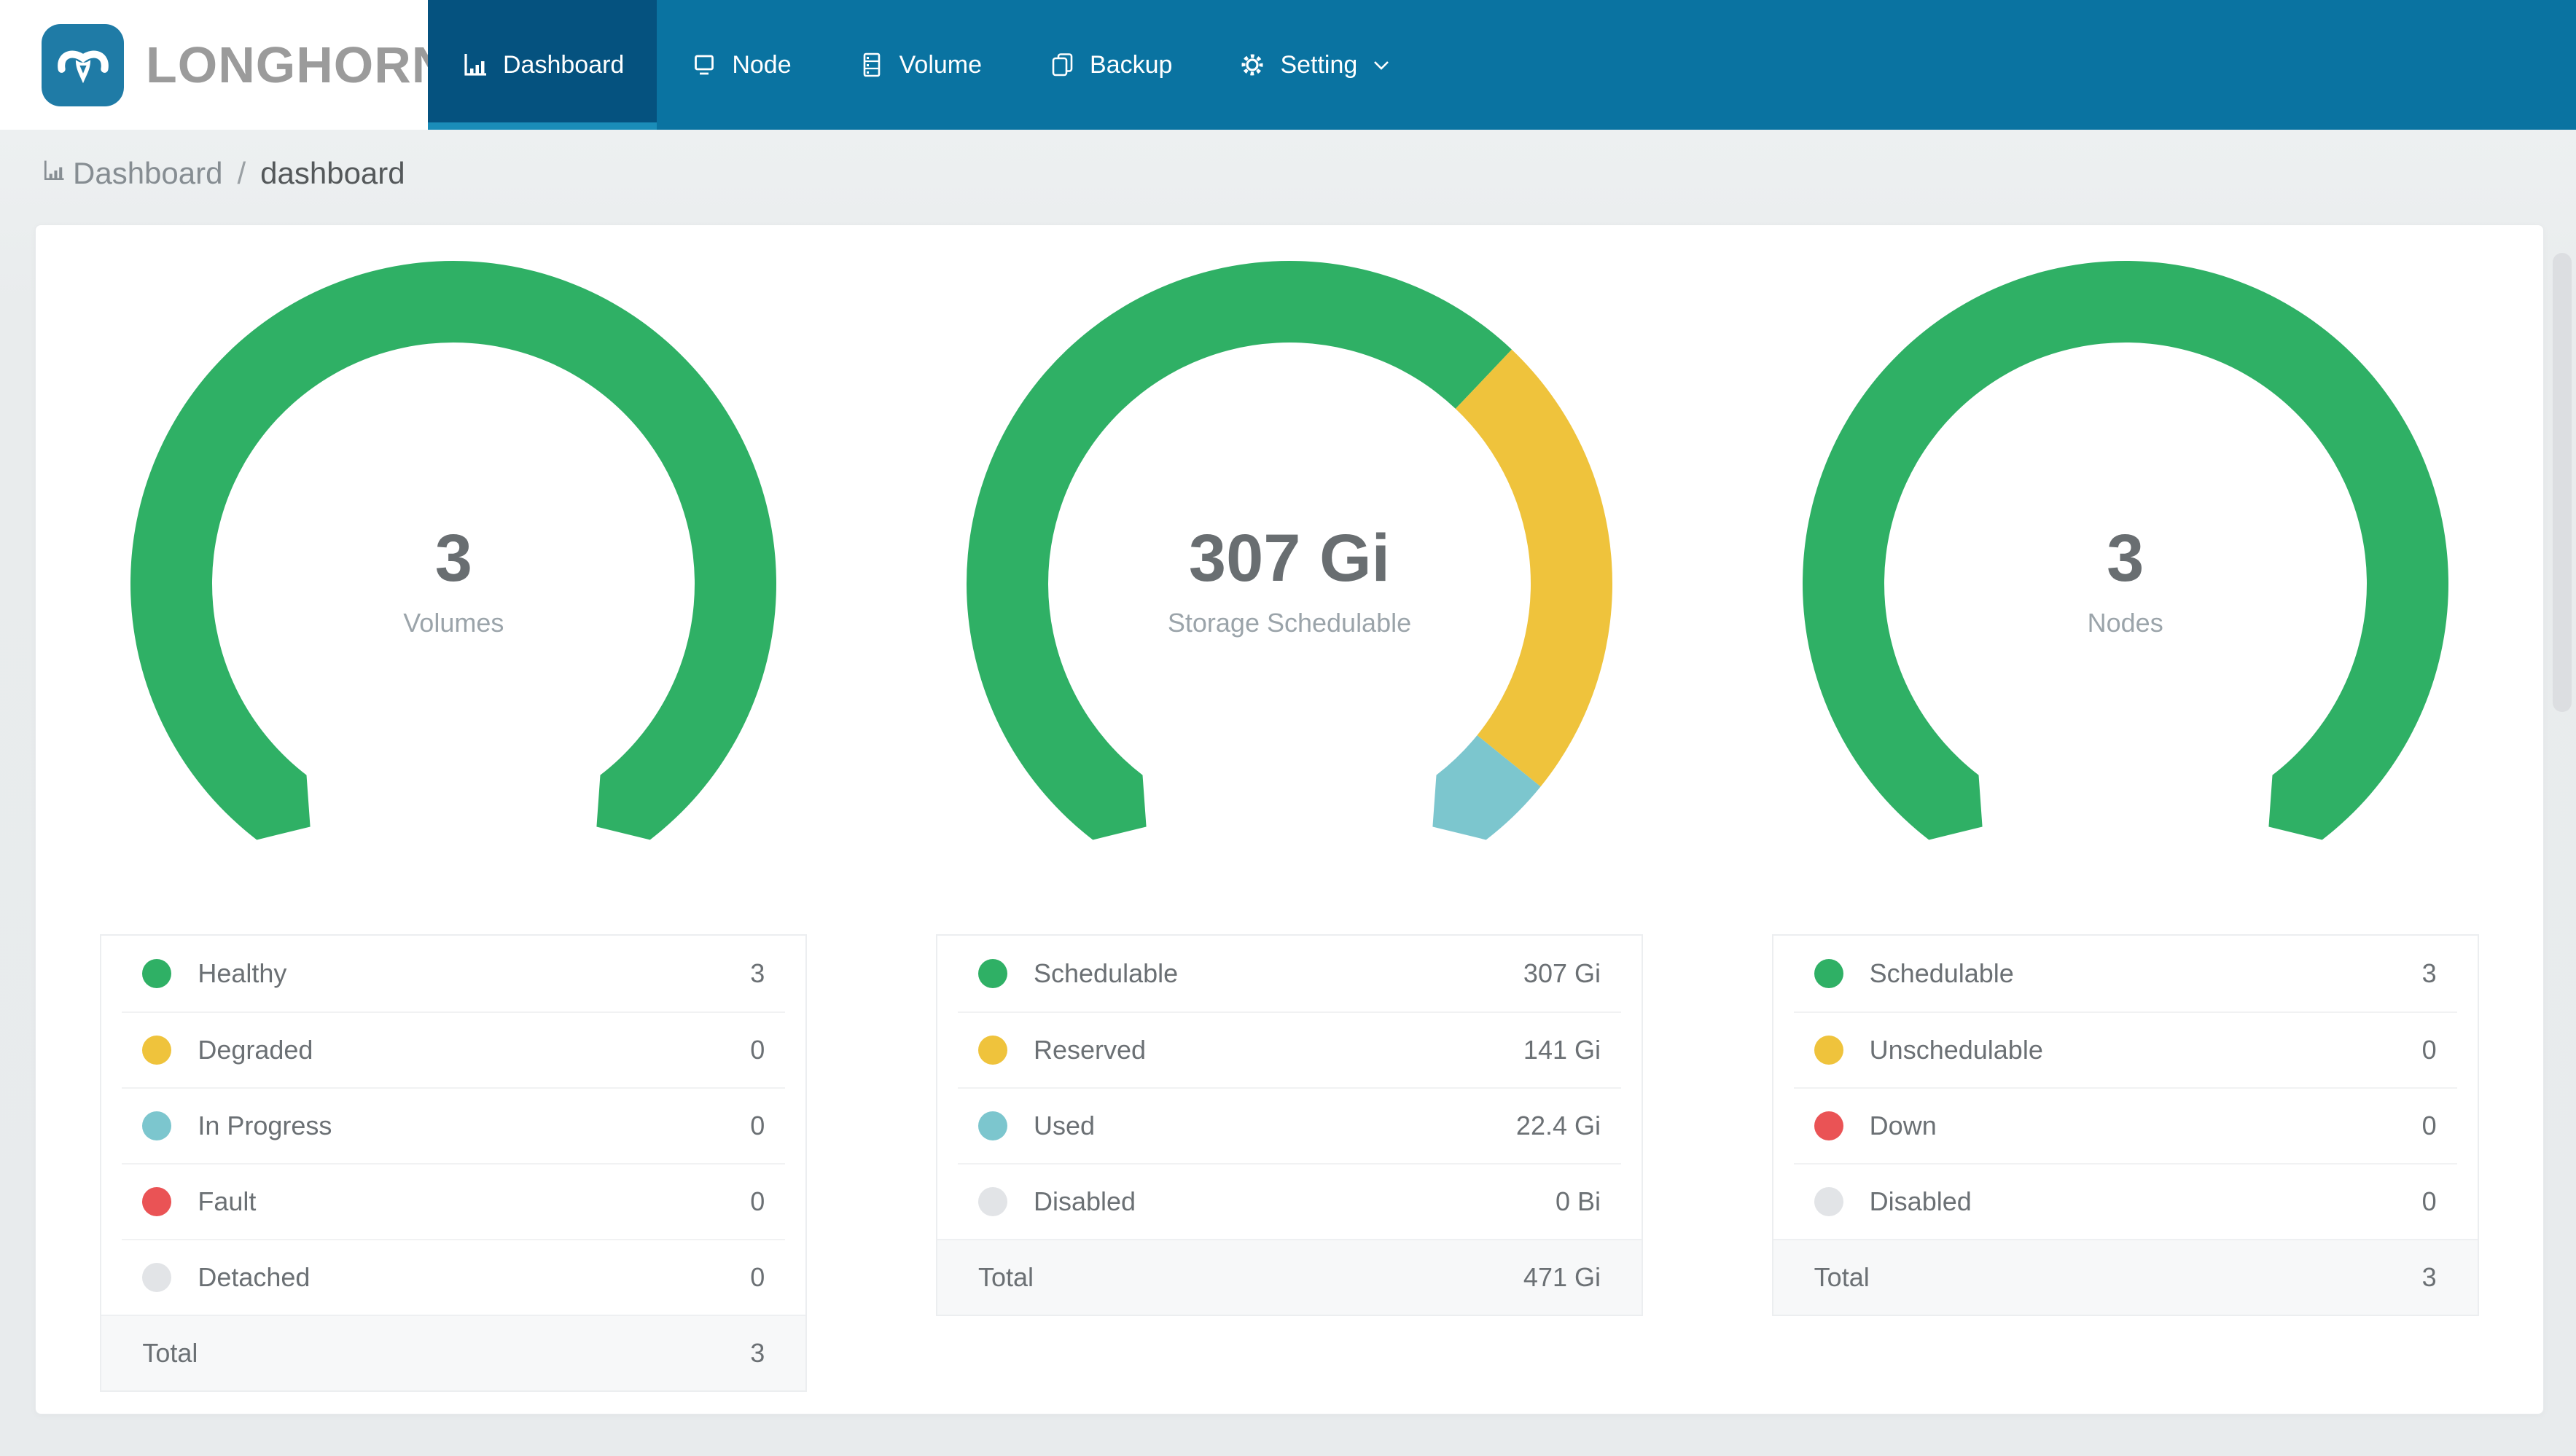 This screenshot has height=1456, width=2576. I want to click on gauge-chart: 307 Gi Storage Schedulable, so click(1289, 553).